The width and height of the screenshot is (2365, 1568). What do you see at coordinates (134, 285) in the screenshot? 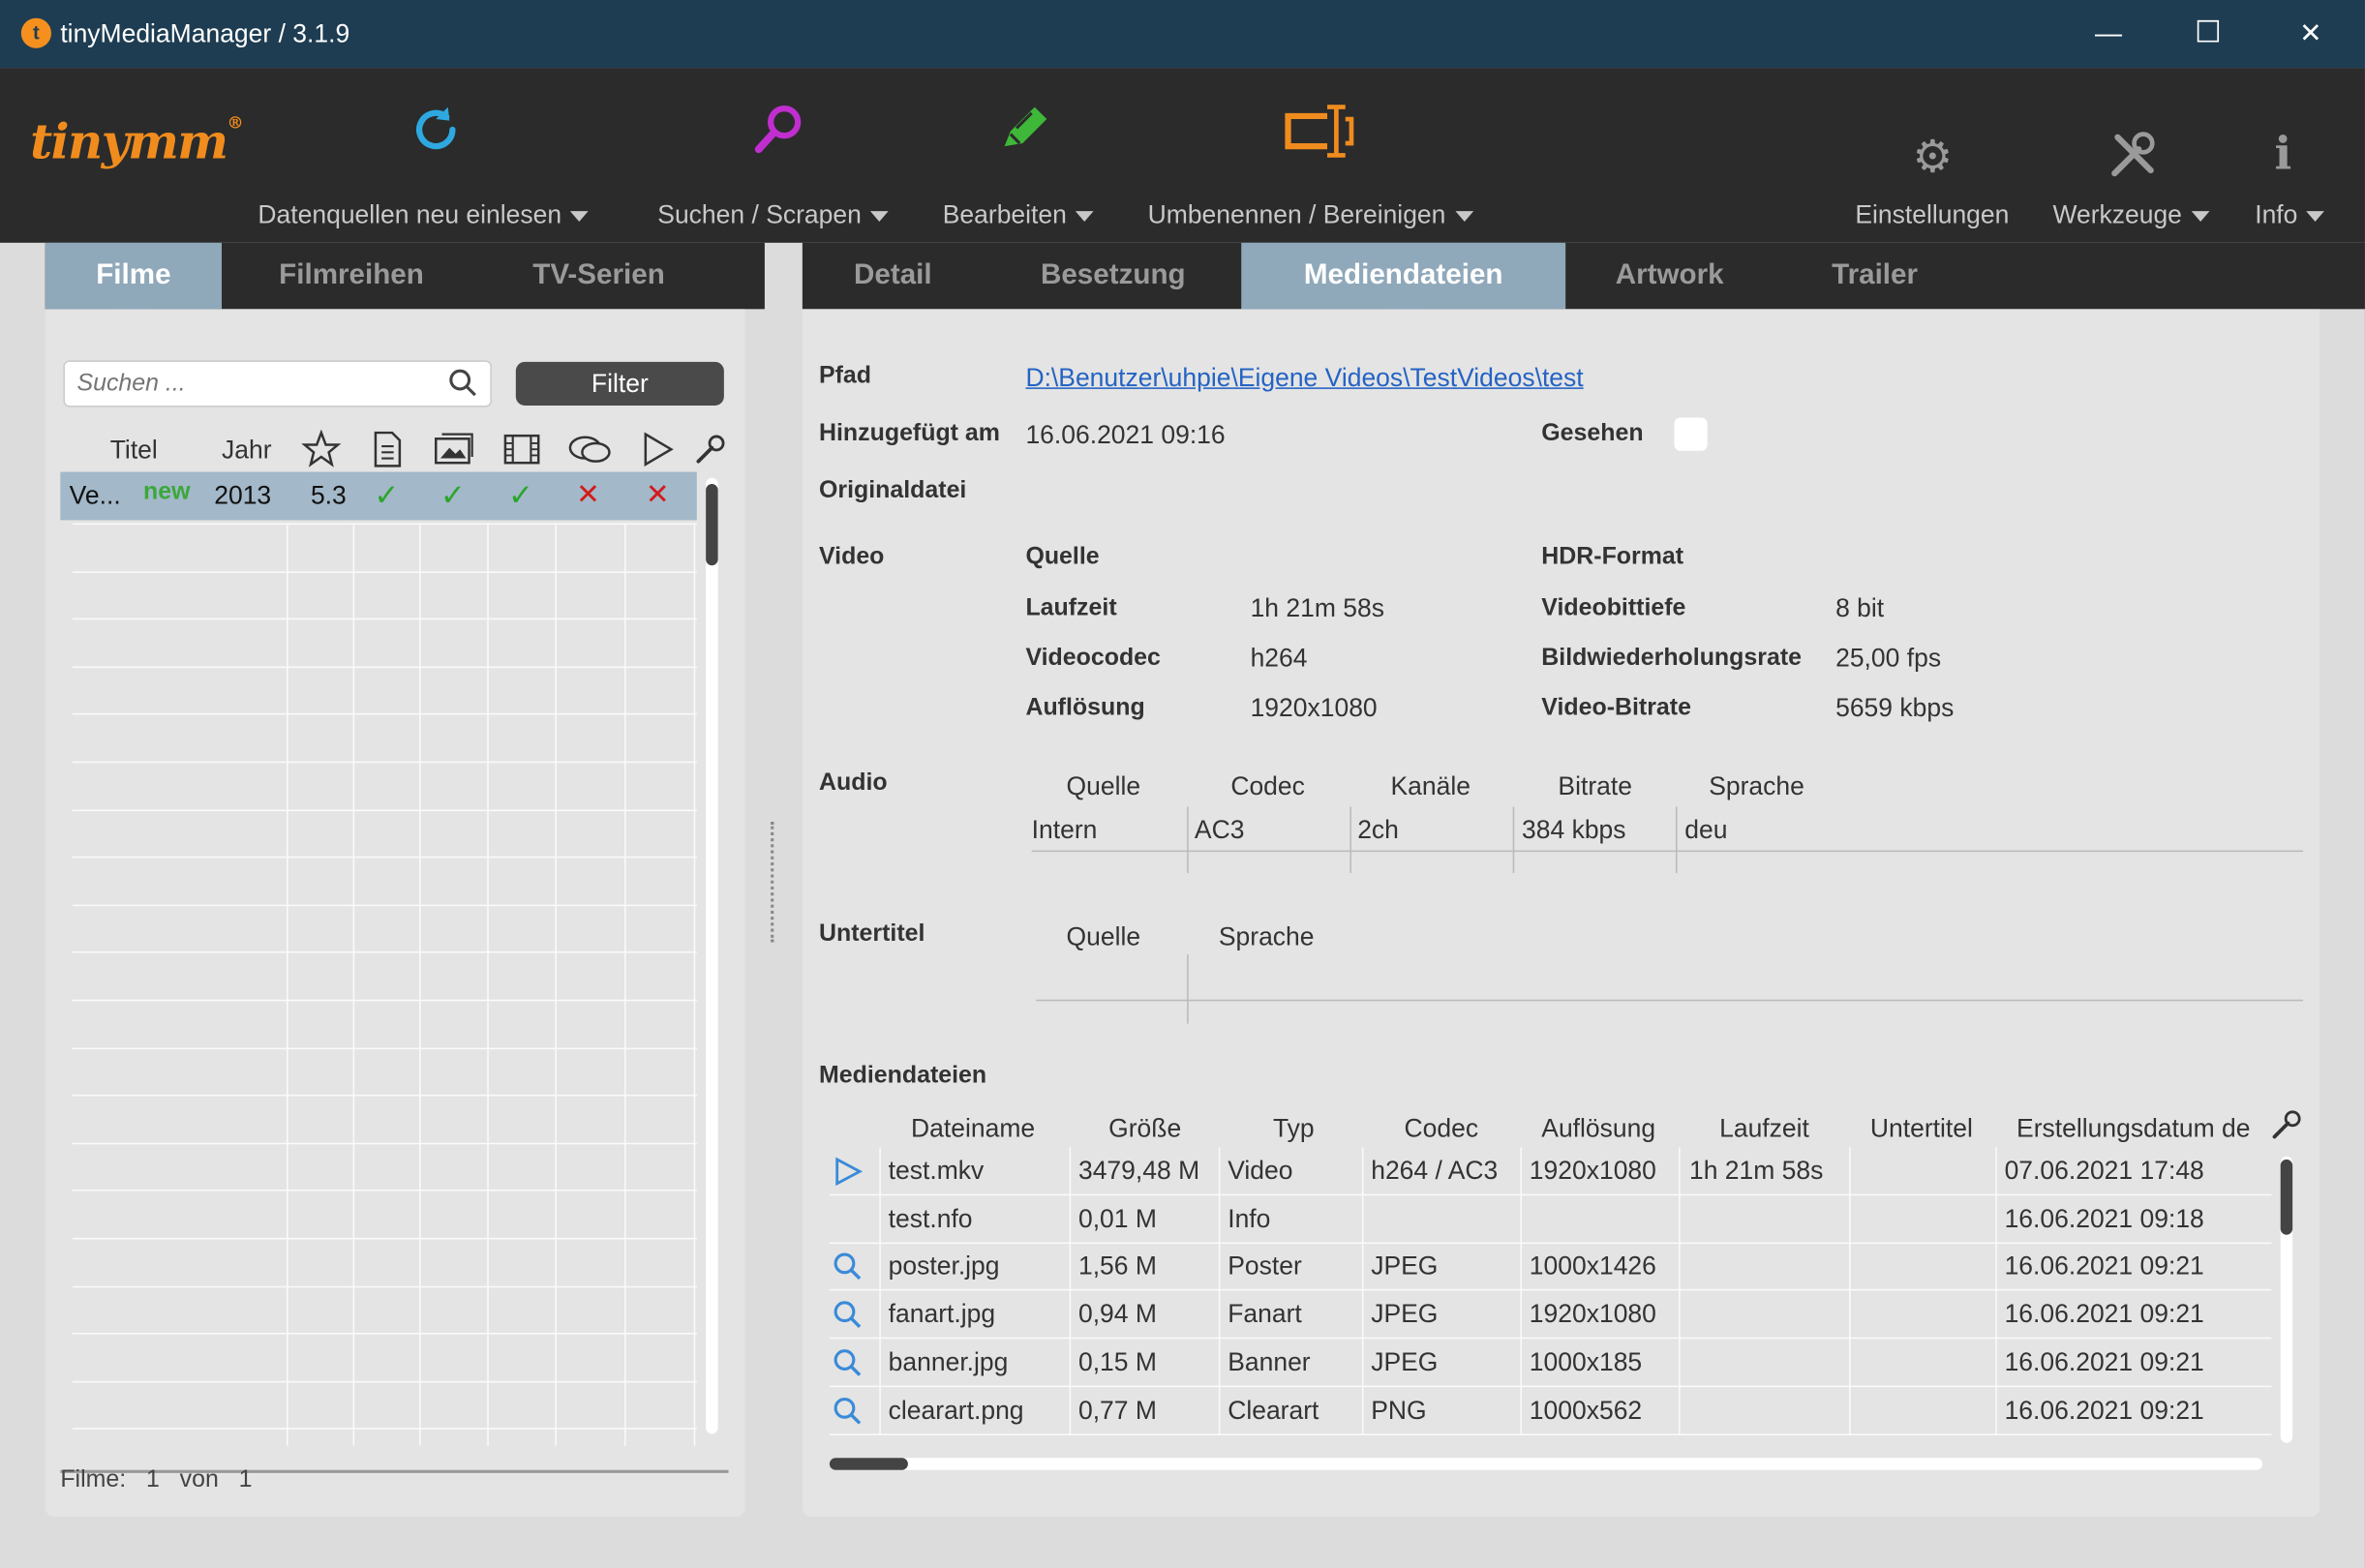
I see `tab-movies: Filme` at bounding box center [134, 285].